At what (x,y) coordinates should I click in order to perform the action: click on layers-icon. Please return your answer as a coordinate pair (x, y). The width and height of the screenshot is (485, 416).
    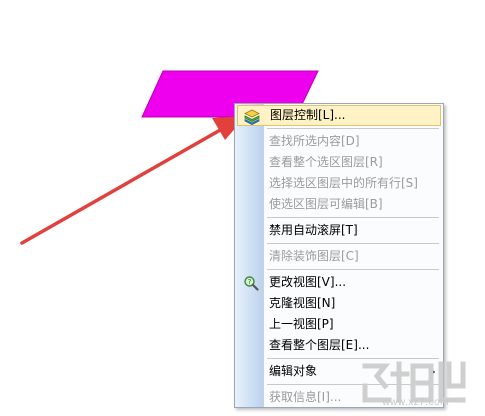
    Looking at the image, I should click on (252, 117).